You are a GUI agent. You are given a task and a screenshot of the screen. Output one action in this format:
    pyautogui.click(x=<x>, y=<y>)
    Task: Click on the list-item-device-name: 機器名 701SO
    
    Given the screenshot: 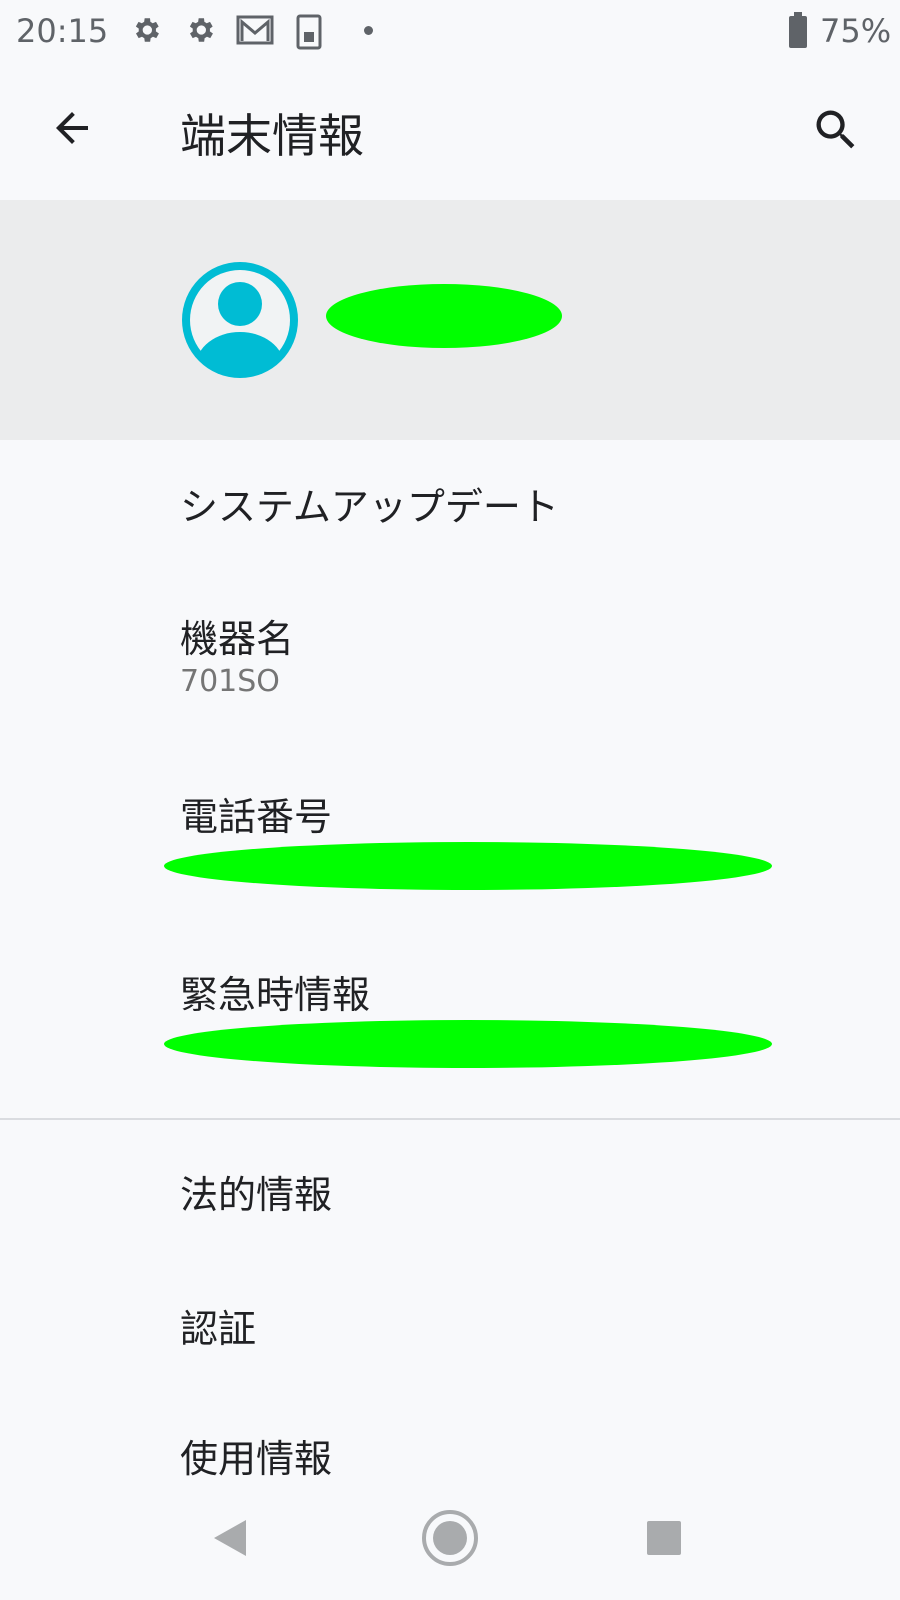 What is the action you would take?
    pyautogui.click(x=450, y=655)
    